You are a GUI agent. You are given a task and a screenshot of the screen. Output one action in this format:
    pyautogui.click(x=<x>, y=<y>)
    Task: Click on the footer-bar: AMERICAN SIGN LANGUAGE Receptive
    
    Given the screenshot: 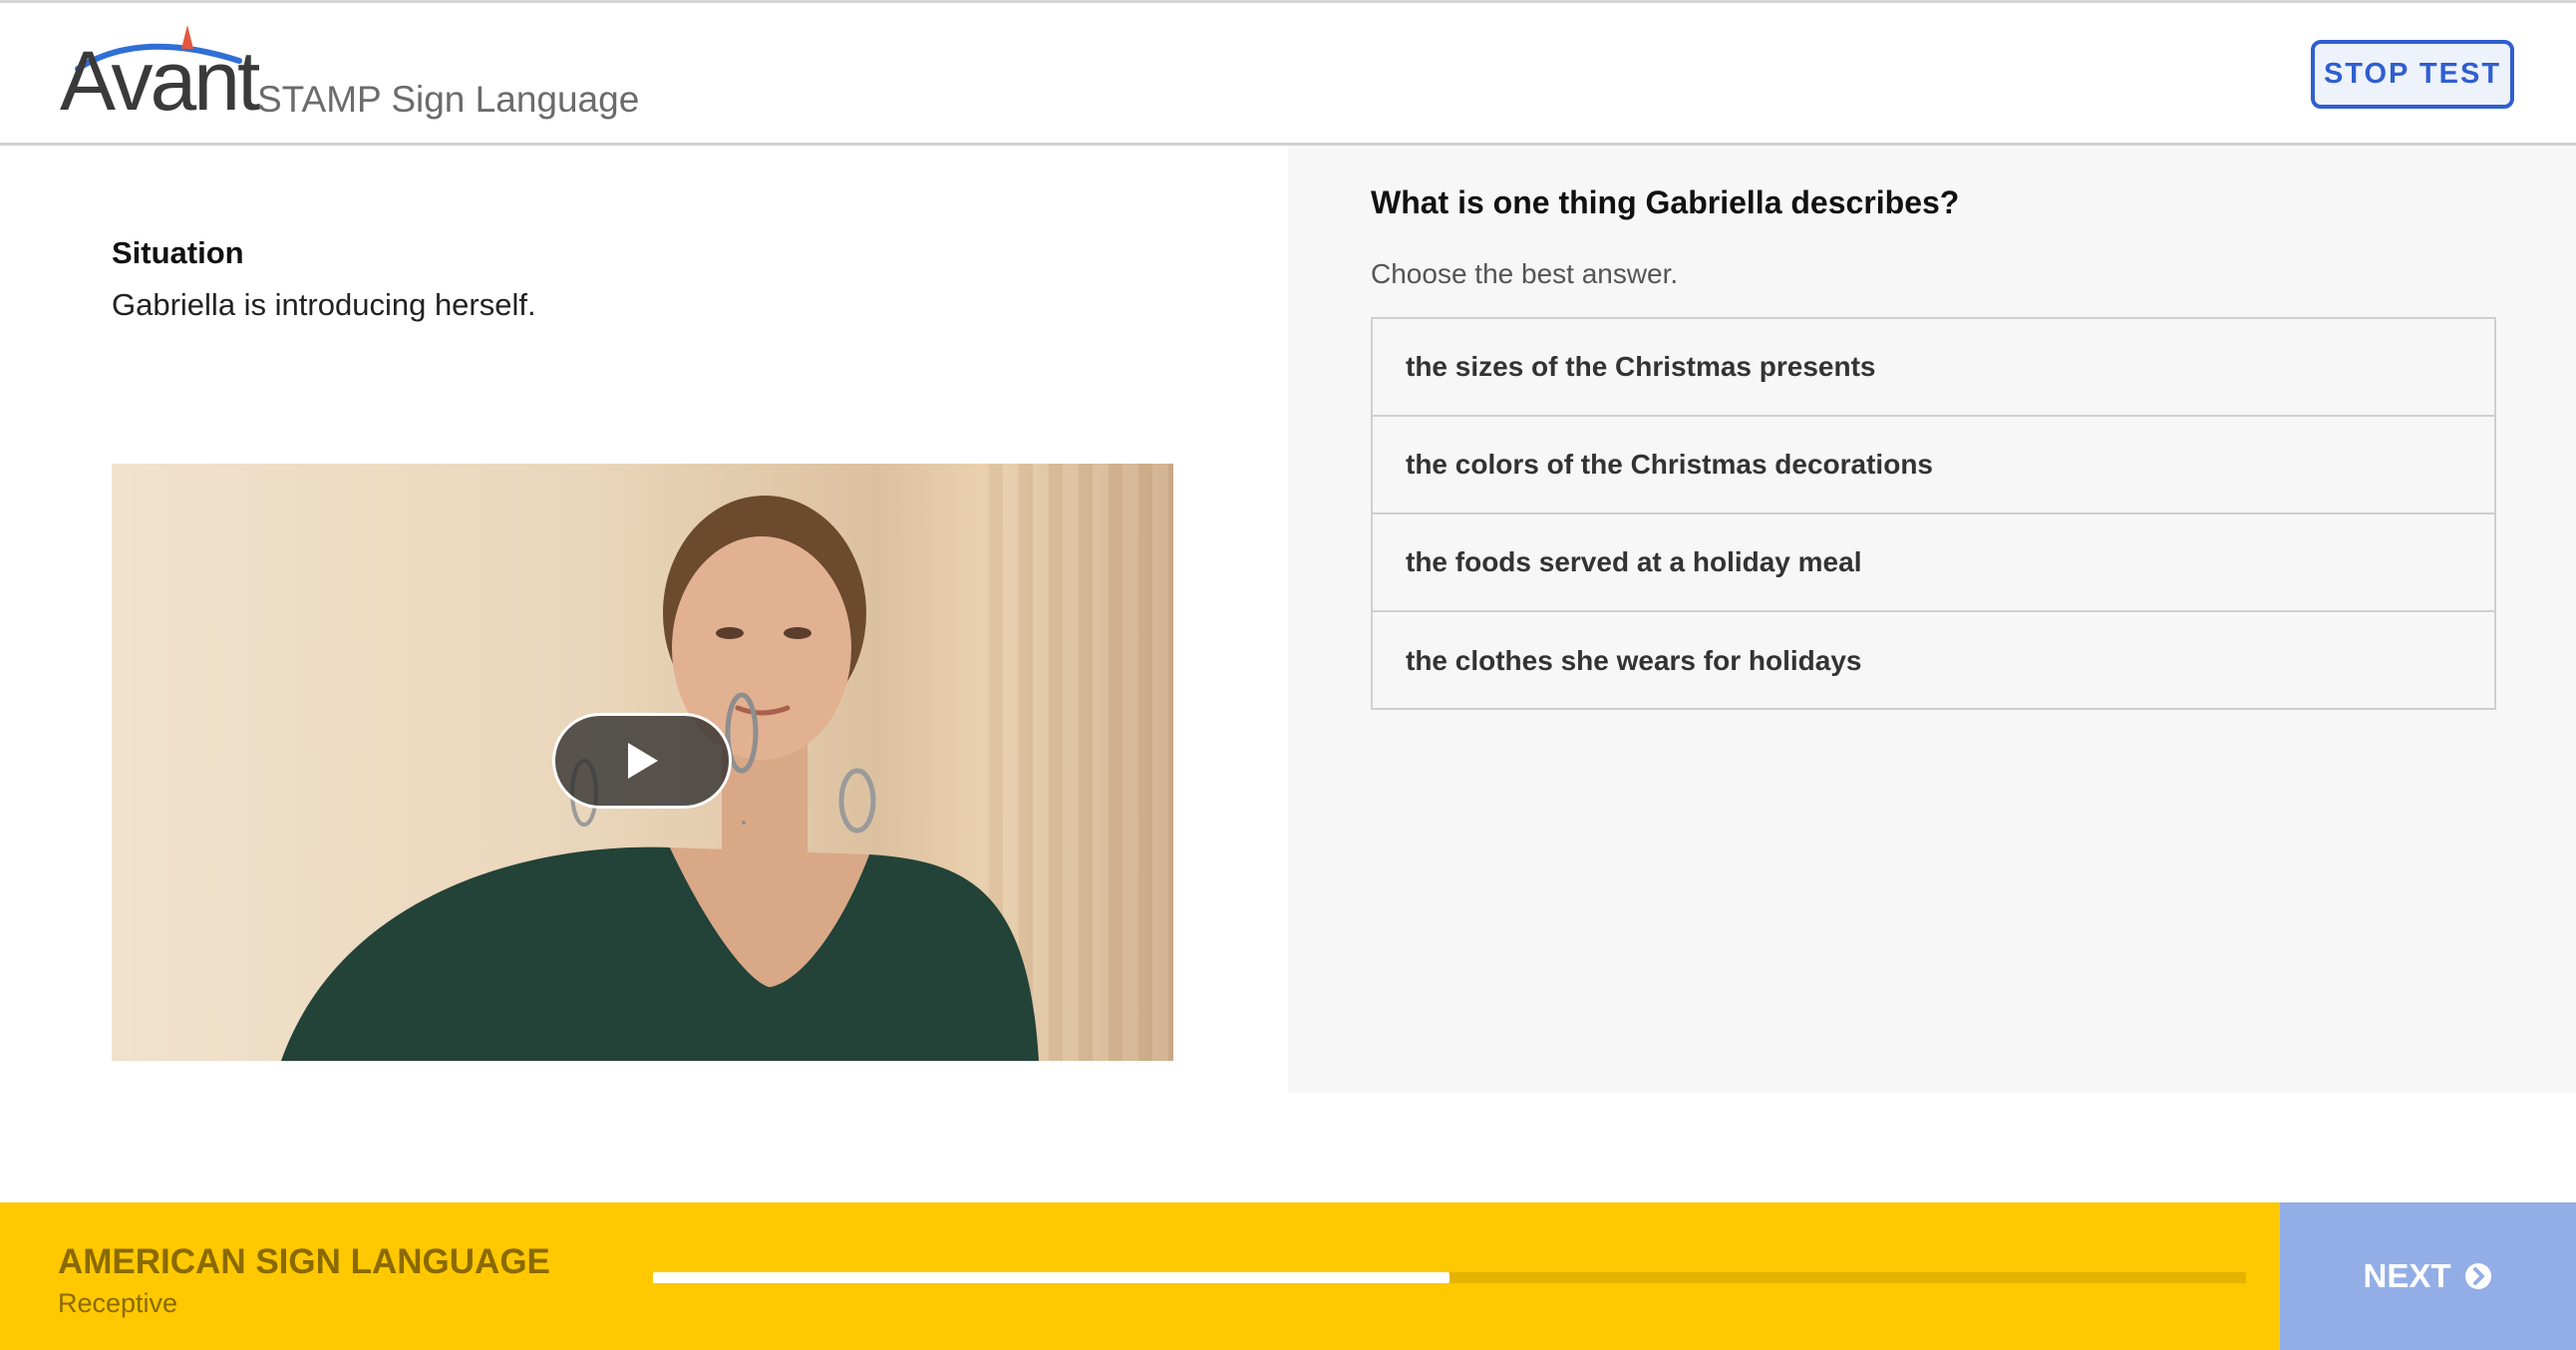 What is the action you would take?
    pyautogui.click(x=1140, y=1276)
    